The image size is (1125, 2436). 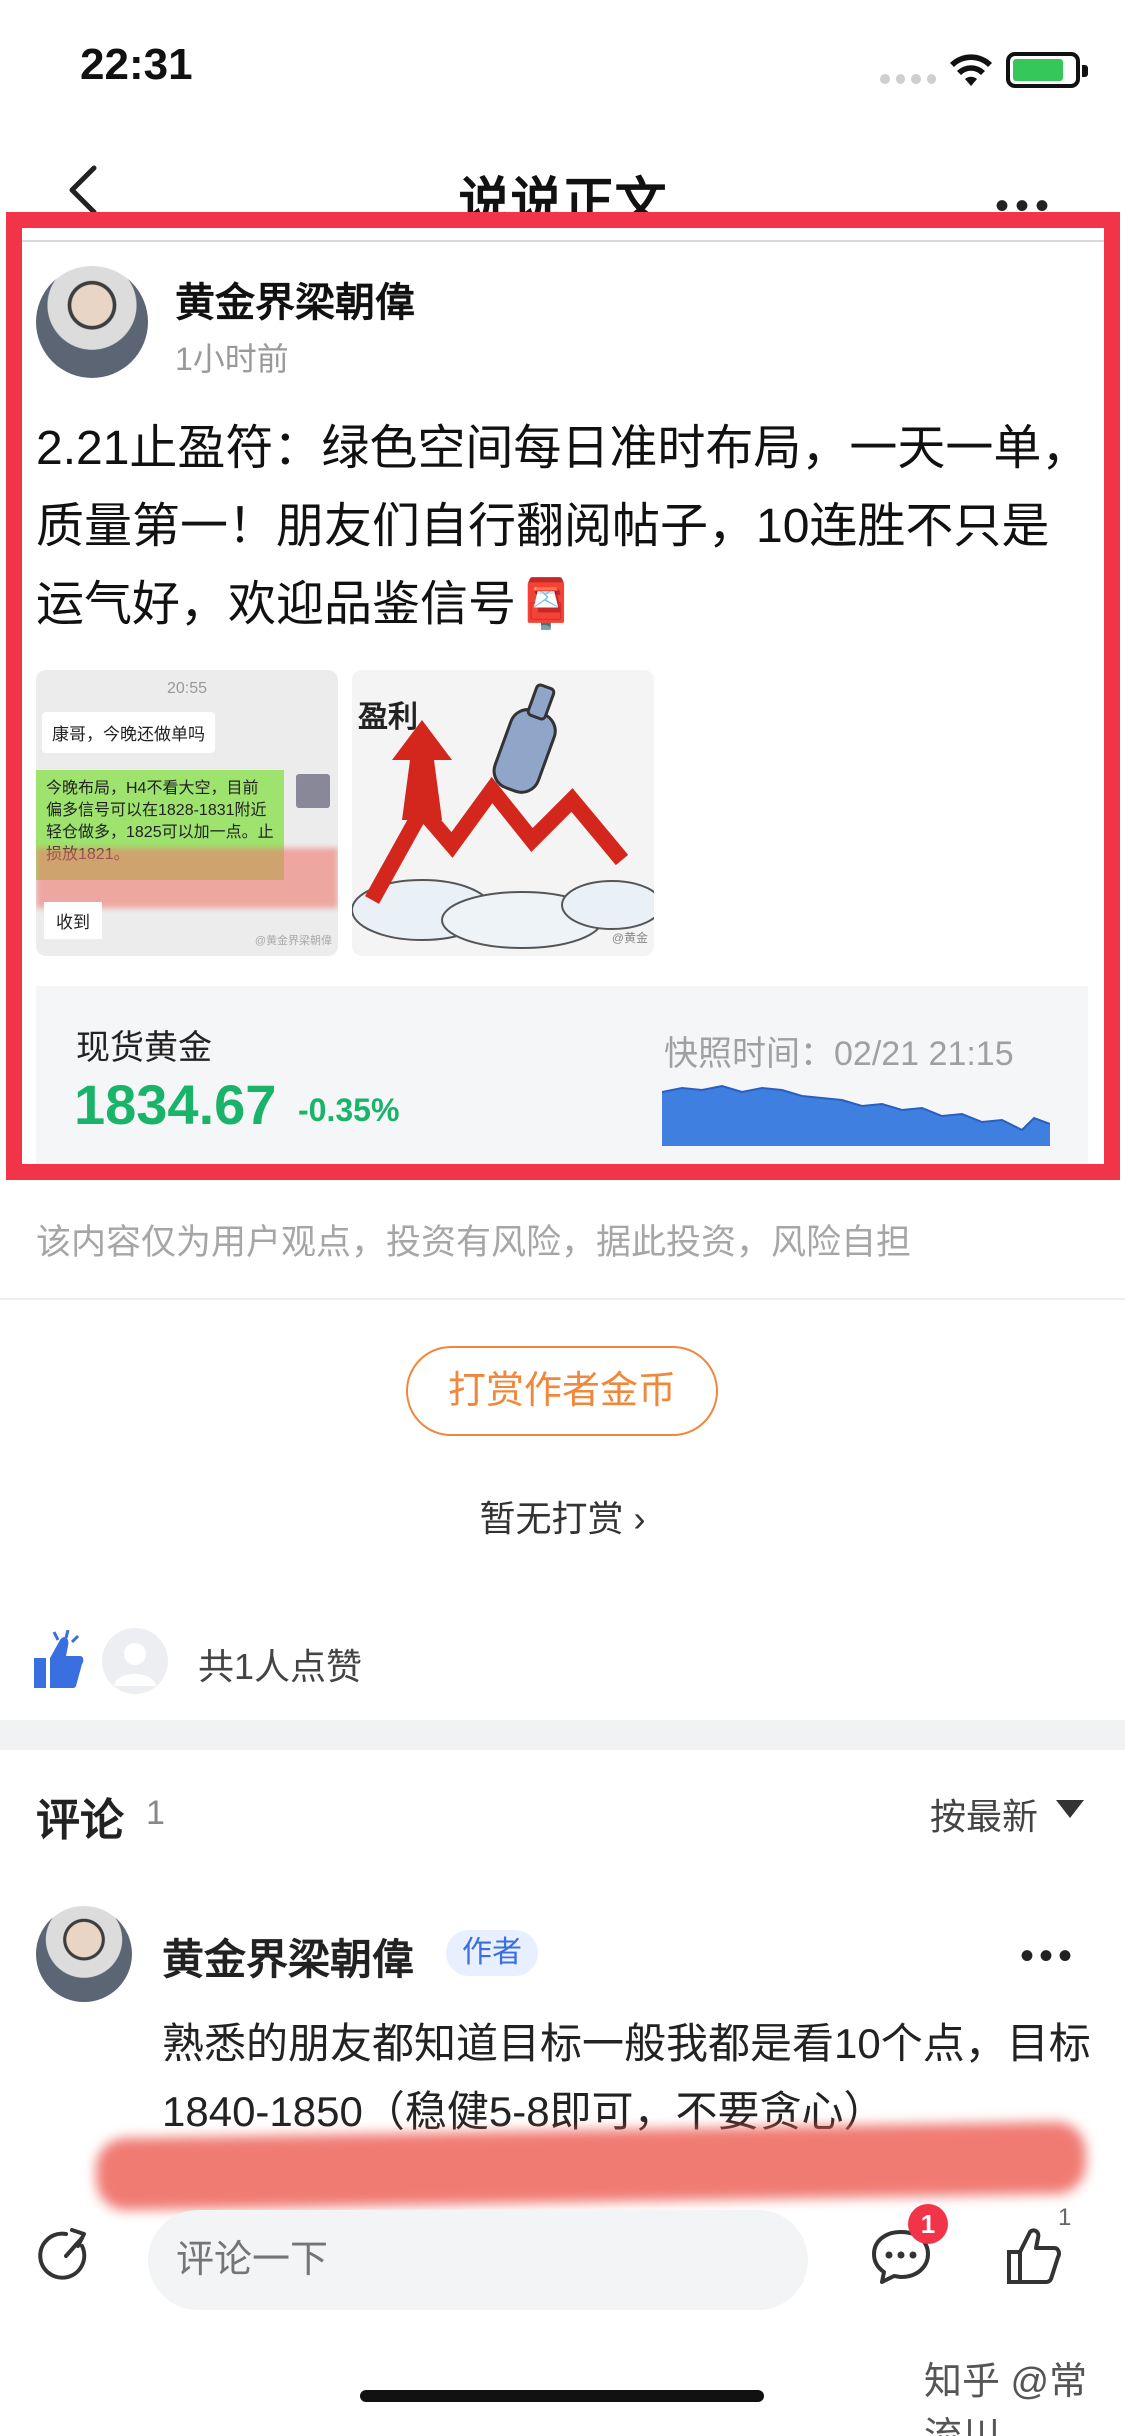 I want to click on watermark: 知乎 @常流川, so click(x=1006, y=2398).